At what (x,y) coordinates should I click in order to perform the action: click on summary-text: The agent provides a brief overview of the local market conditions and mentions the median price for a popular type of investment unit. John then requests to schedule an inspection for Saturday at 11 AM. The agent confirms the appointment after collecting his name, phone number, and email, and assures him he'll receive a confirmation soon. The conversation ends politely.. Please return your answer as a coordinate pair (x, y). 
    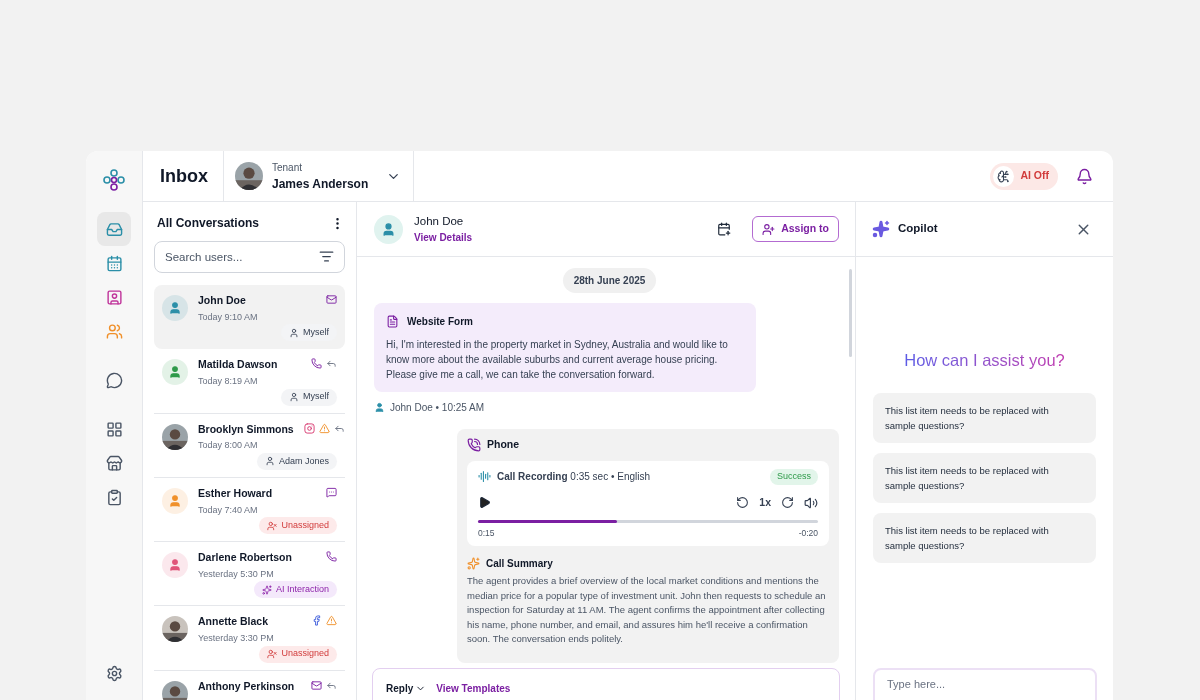
    Looking at the image, I should click on (647, 610).